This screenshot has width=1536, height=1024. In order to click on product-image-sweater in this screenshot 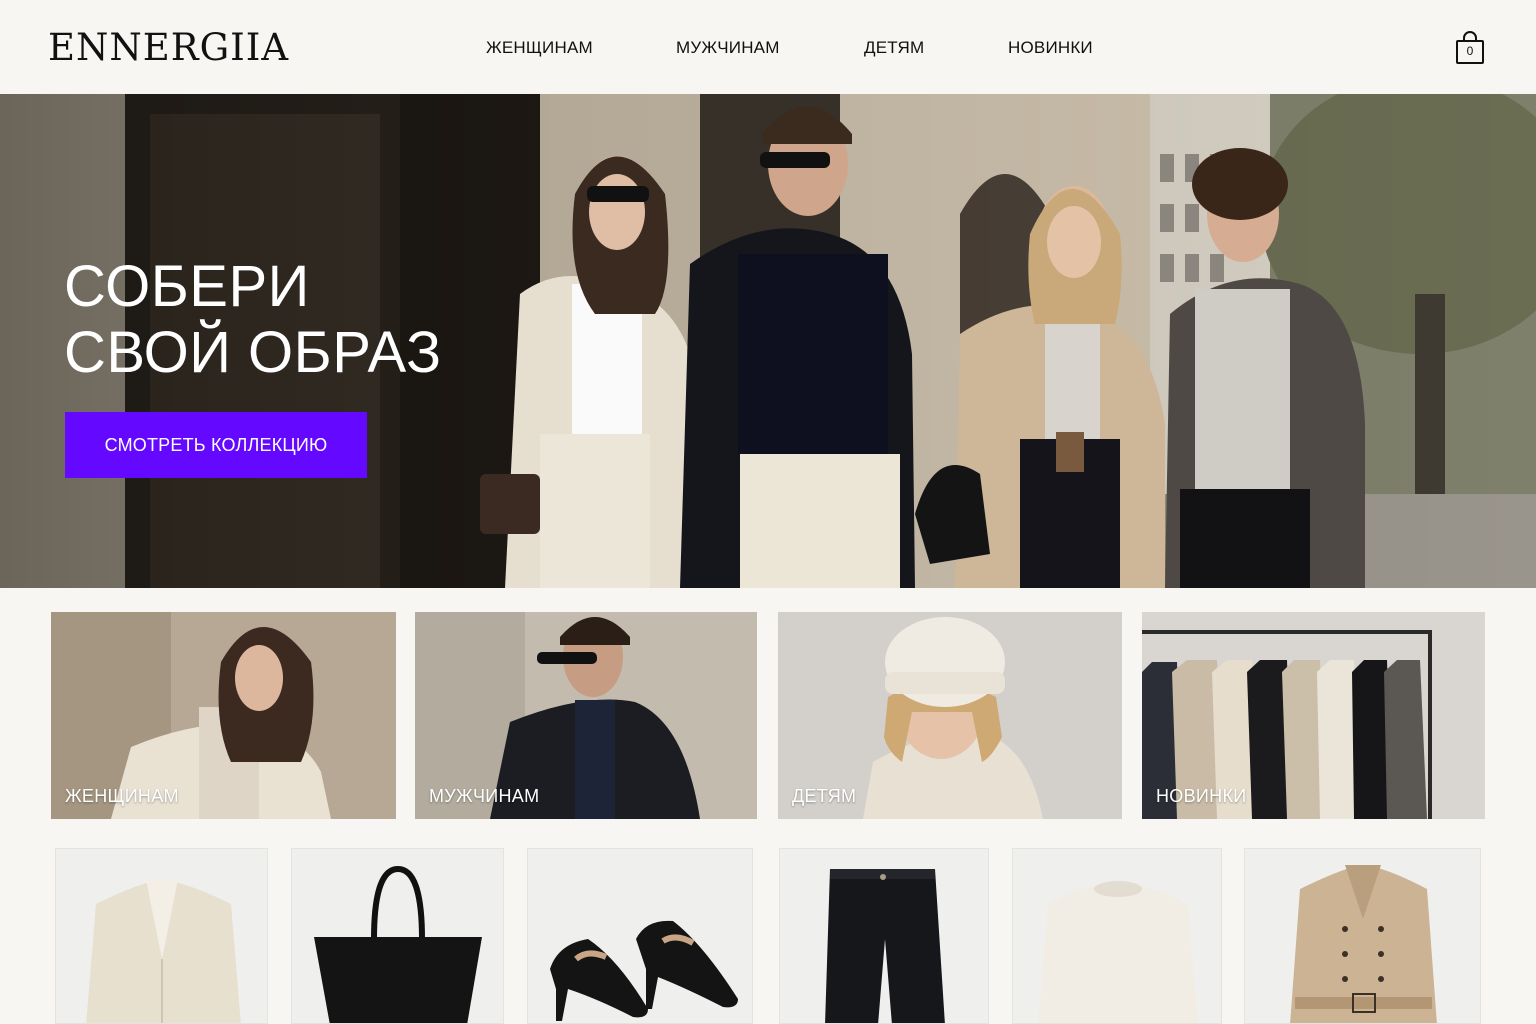, I will do `click(1118, 952)`.